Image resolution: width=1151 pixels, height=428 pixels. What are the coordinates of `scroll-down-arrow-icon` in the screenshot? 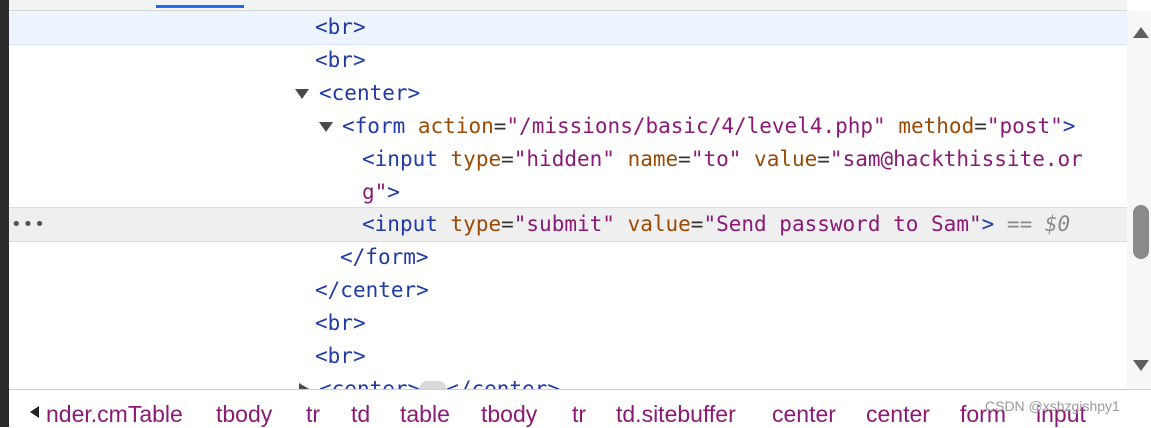 It's located at (1141, 365).